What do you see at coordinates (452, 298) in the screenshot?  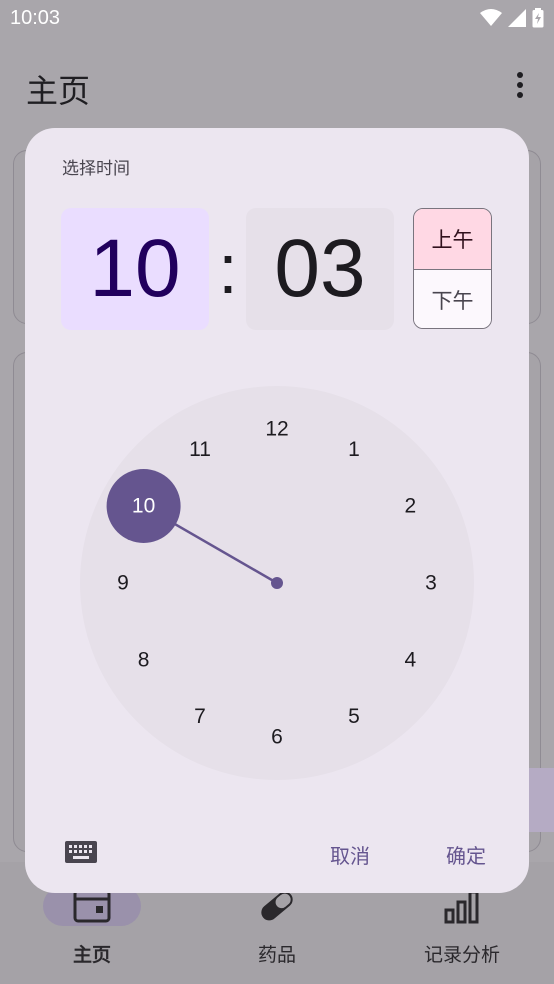 I see `pm-toggle: 下午` at bounding box center [452, 298].